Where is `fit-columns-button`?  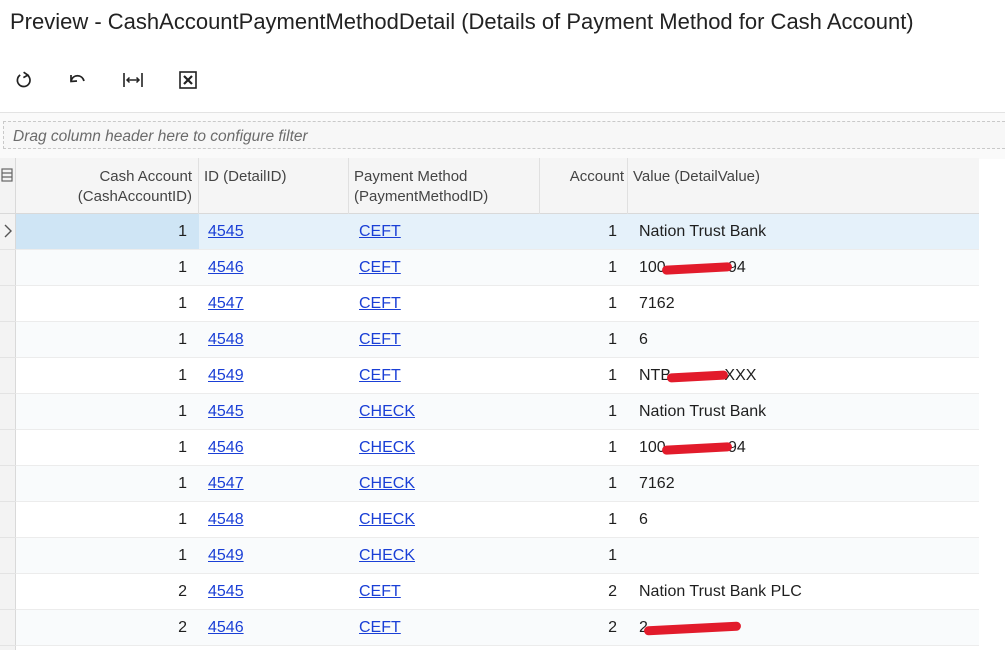
fit-columns-button is located at coordinates (133, 80).